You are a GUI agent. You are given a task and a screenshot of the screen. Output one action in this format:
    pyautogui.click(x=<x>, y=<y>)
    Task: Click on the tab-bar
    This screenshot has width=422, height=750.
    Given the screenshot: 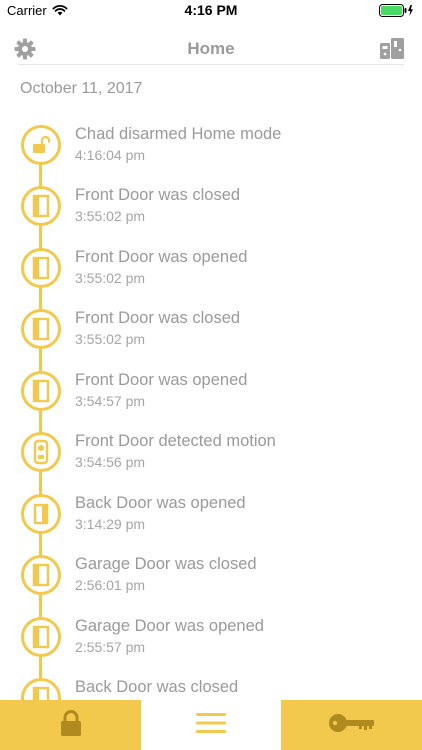 What is the action you would take?
    pyautogui.click(x=211, y=725)
    